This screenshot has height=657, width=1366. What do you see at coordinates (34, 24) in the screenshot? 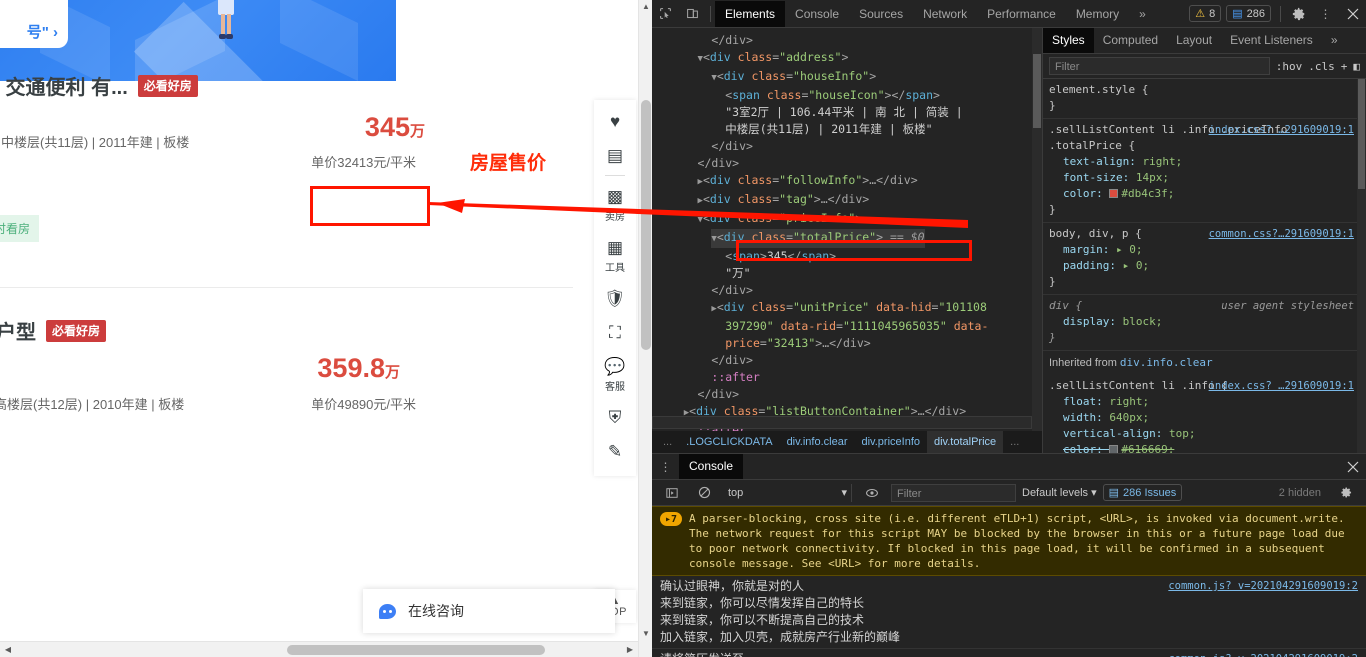
I see `banner-label-pill: 号" ›` at bounding box center [34, 24].